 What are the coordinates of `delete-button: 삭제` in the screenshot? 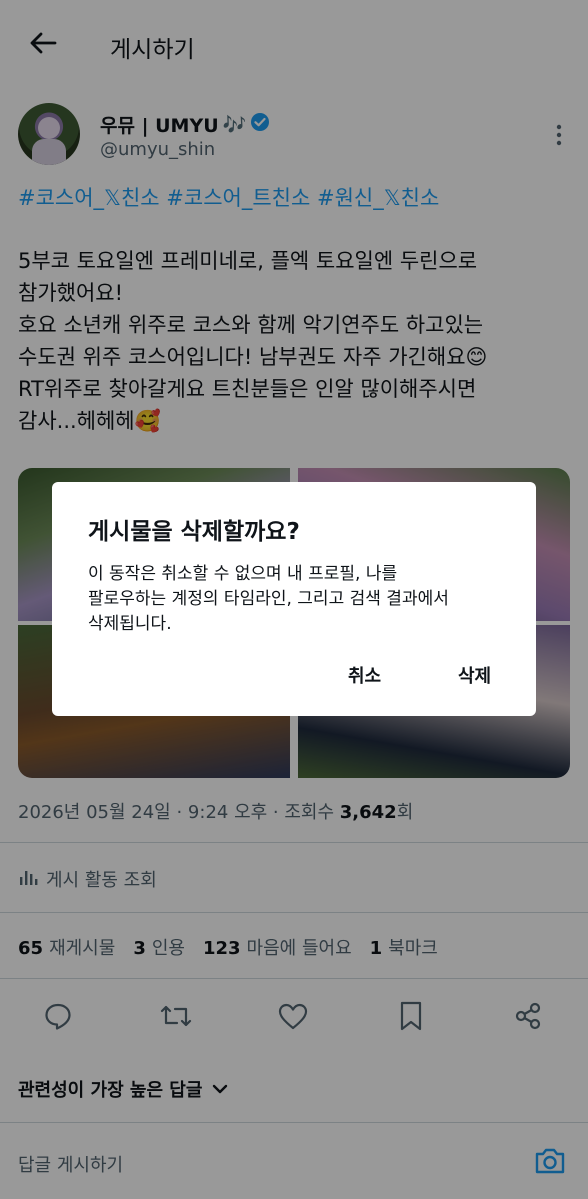 It's located at (474, 675).